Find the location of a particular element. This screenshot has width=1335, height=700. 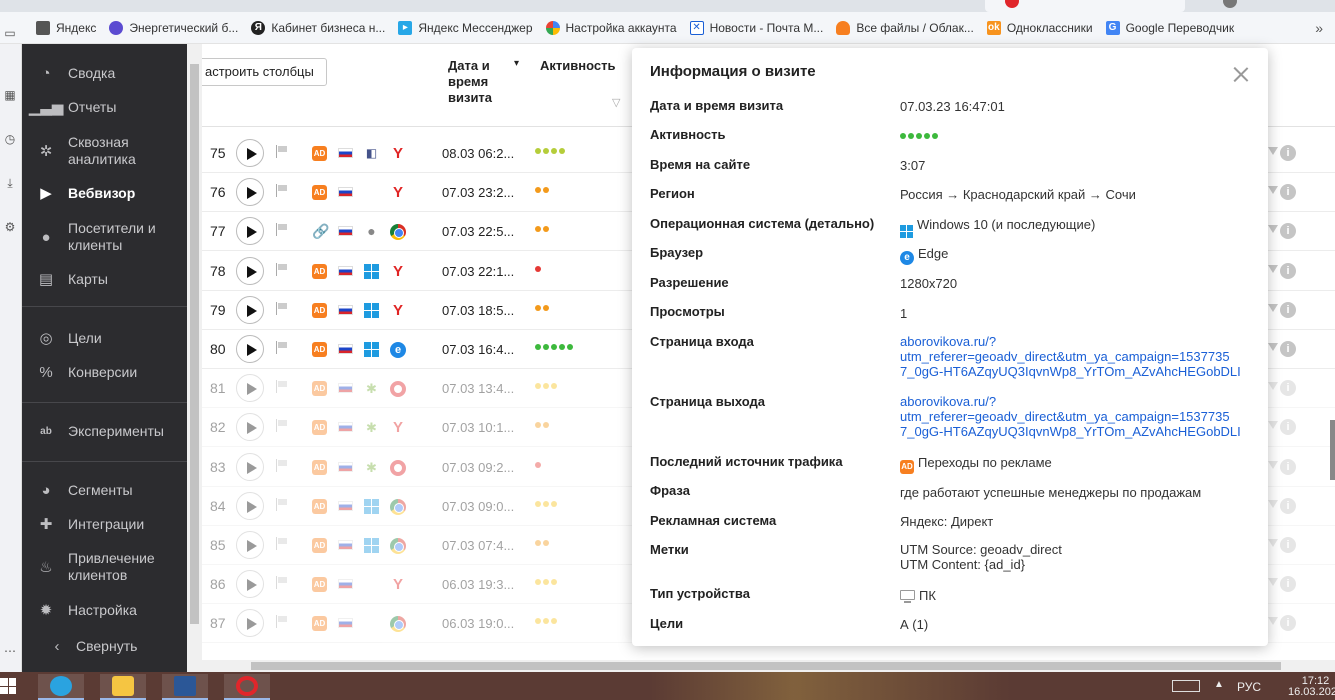

language-indicator: РУС is located at coordinates (1249, 687).